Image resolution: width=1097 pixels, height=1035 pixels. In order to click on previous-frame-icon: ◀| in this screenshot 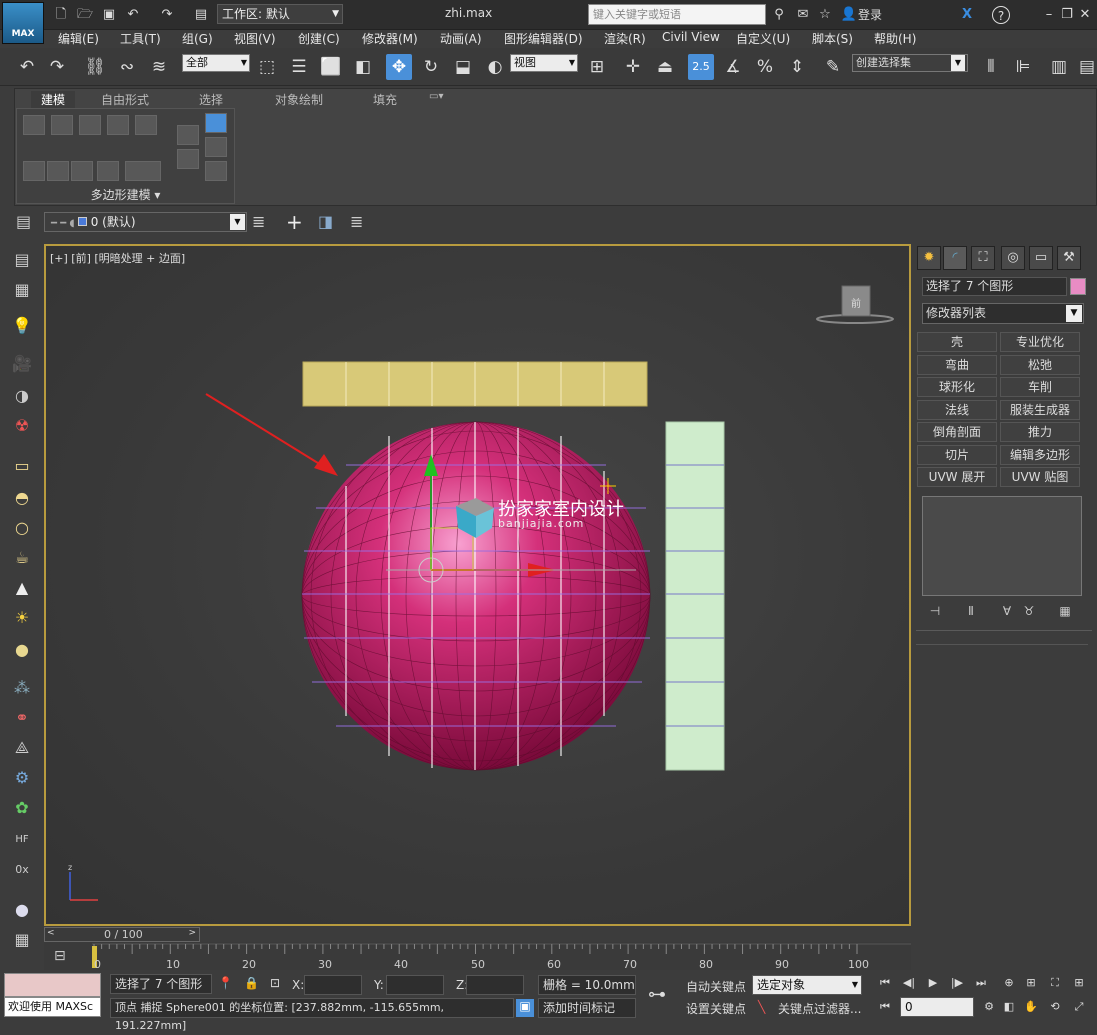, I will do `click(909, 983)`.